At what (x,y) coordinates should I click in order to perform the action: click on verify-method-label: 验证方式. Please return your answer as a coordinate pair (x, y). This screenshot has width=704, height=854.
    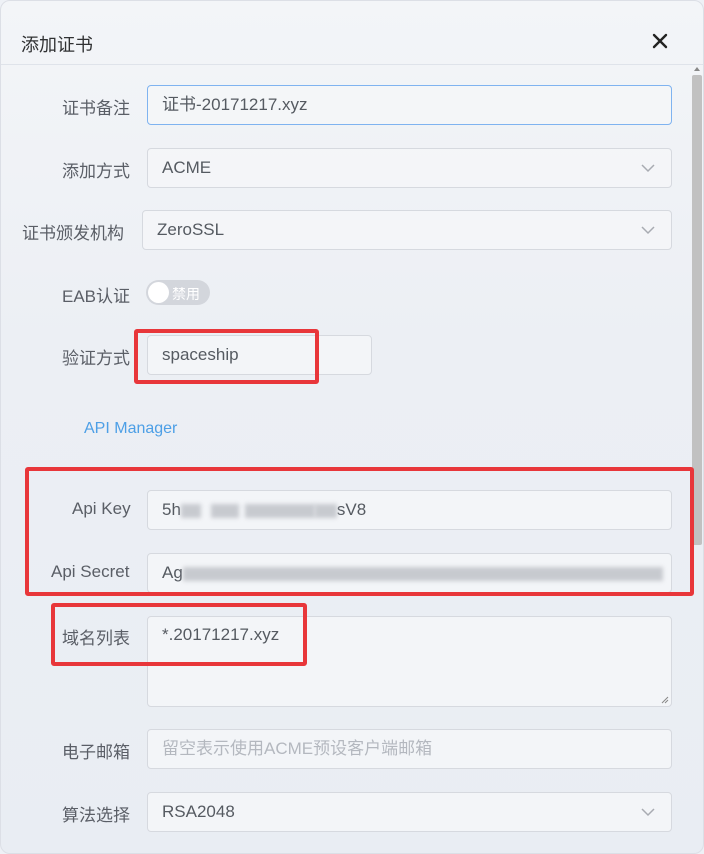
    Looking at the image, I should click on (96, 358).